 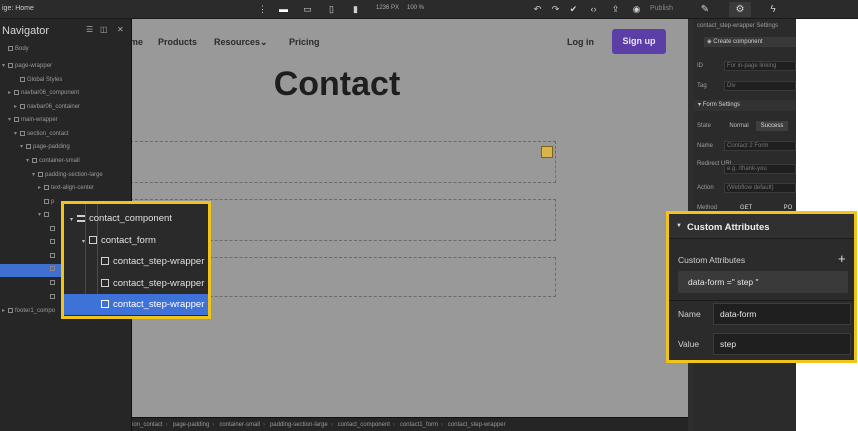 I want to click on code-icon: ‹›, so click(x=593, y=9).